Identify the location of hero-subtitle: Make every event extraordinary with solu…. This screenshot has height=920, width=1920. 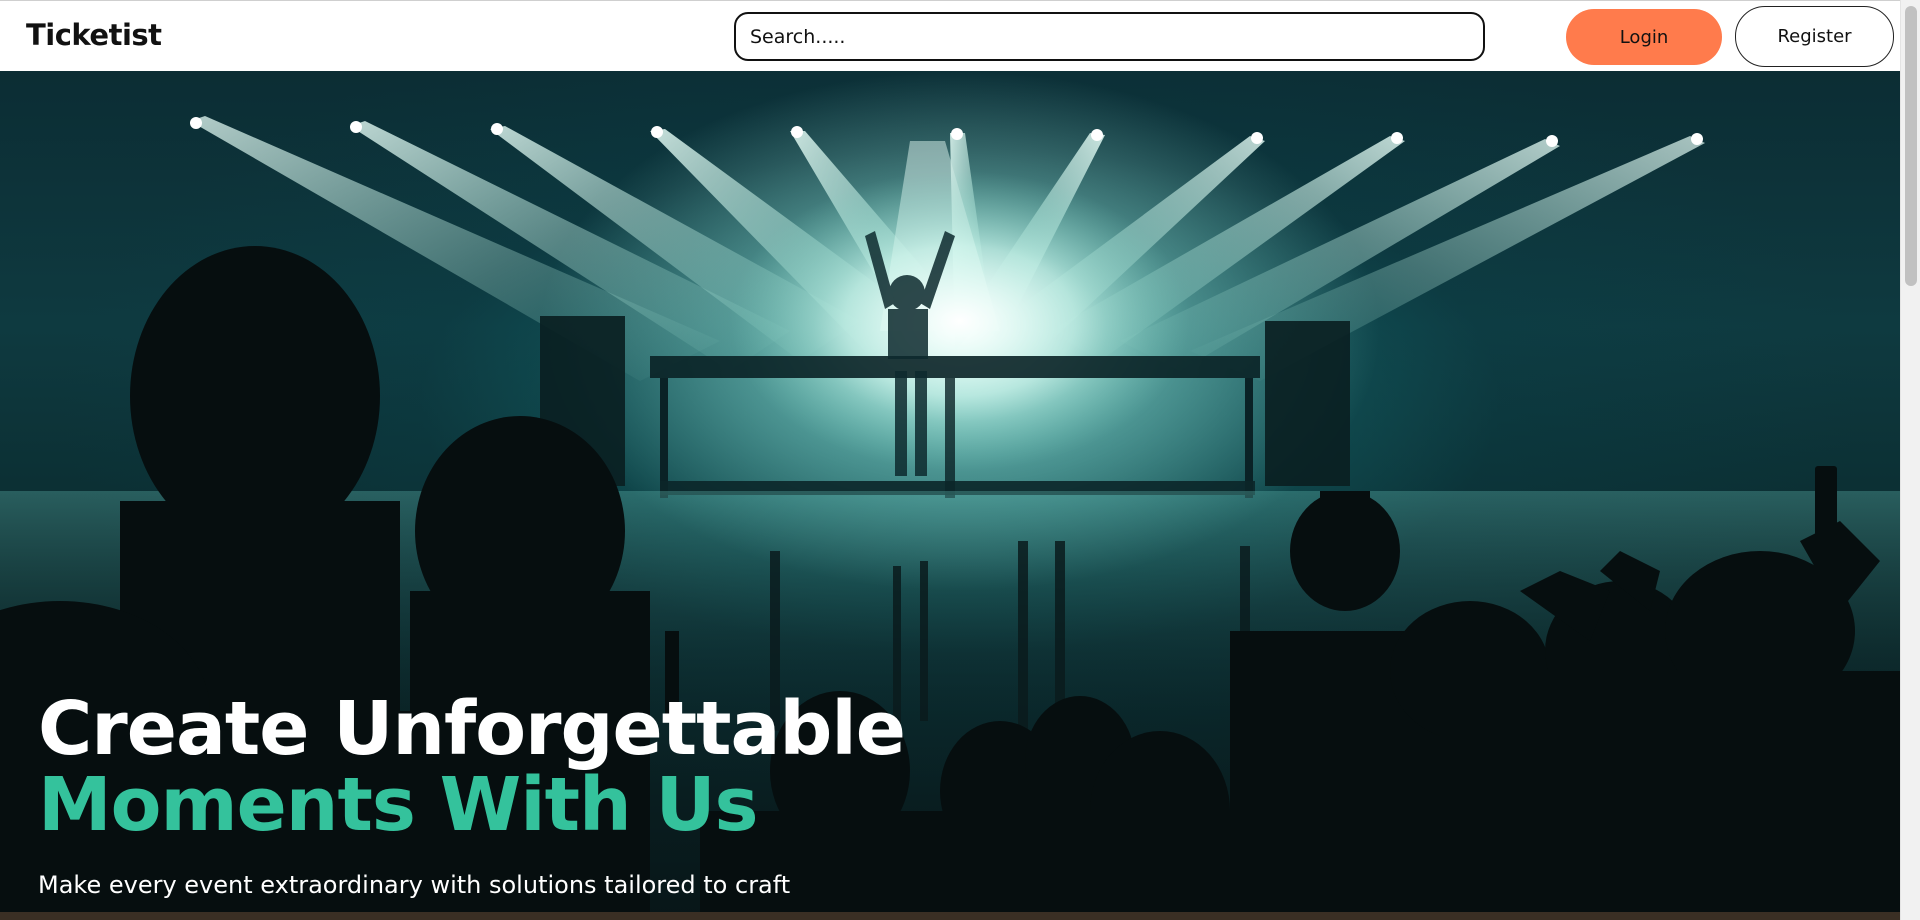
(414, 885).